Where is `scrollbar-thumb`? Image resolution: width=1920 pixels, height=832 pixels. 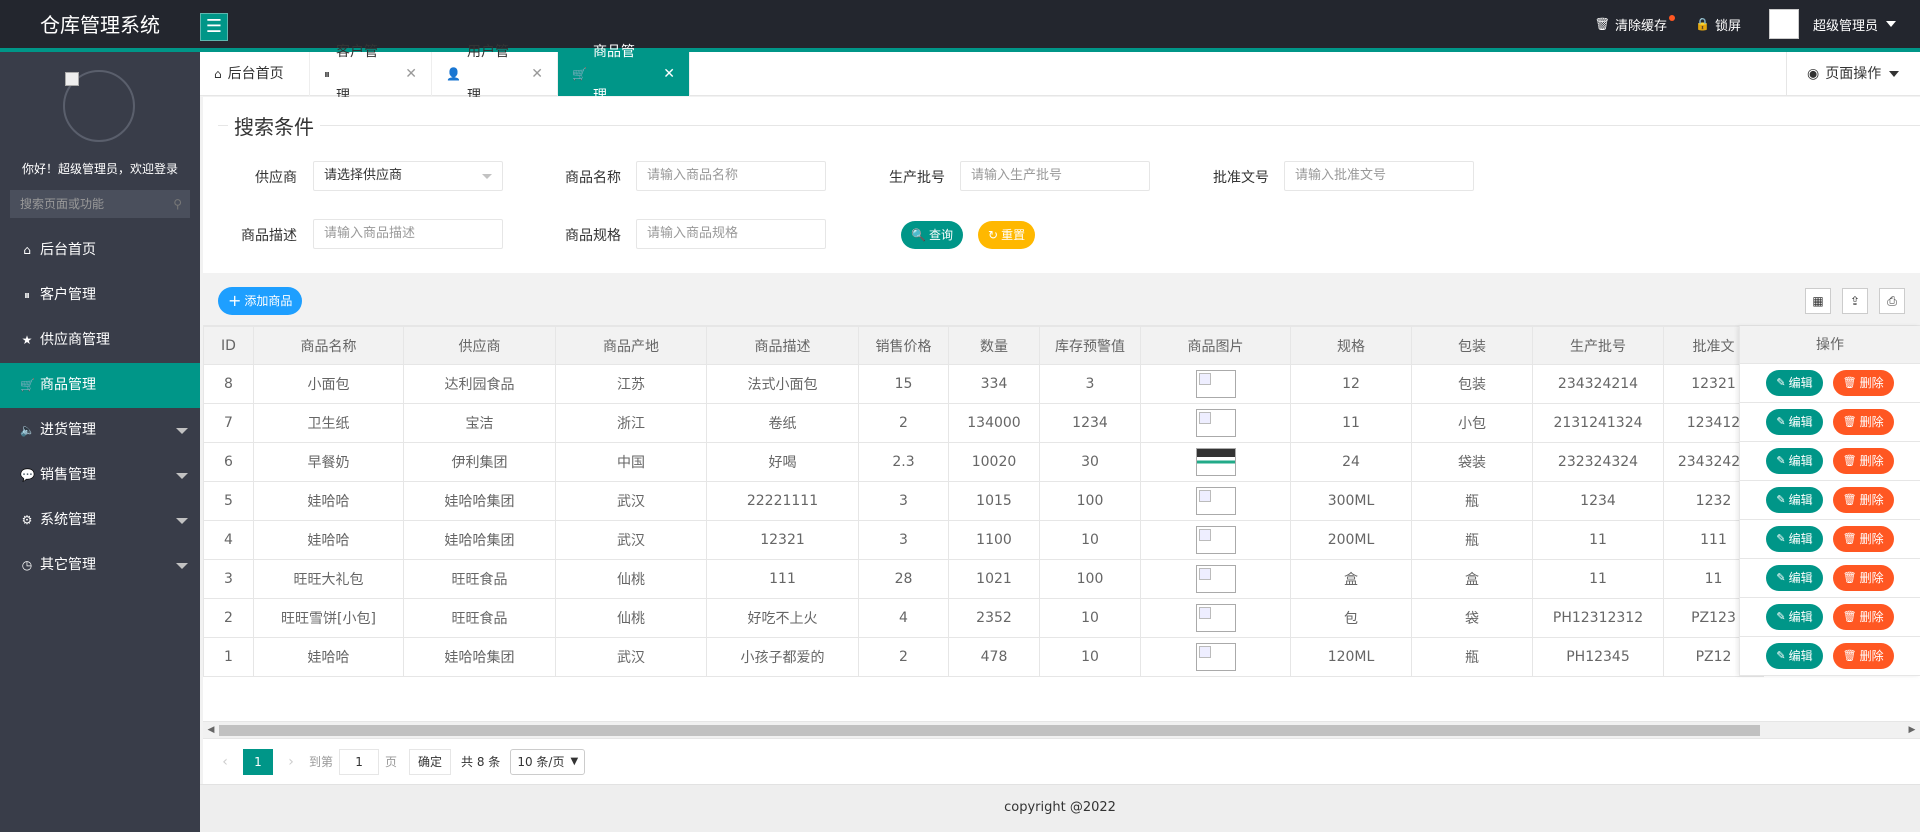
scrollbar-thumb is located at coordinates (989, 730).